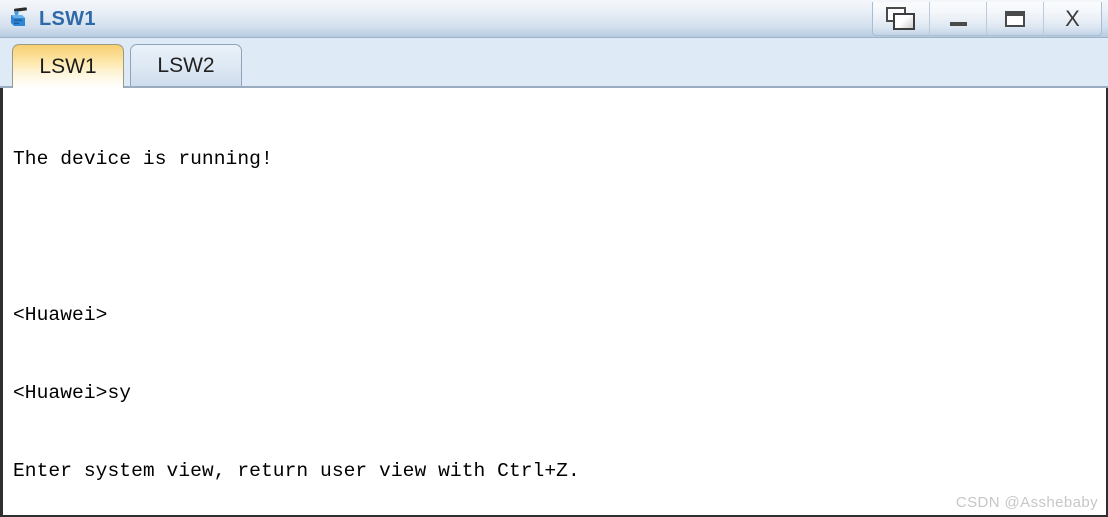  Describe the element at coordinates (72, 393) in the screenshot. I see `terminal-line: <Huawei>sy` at that location.